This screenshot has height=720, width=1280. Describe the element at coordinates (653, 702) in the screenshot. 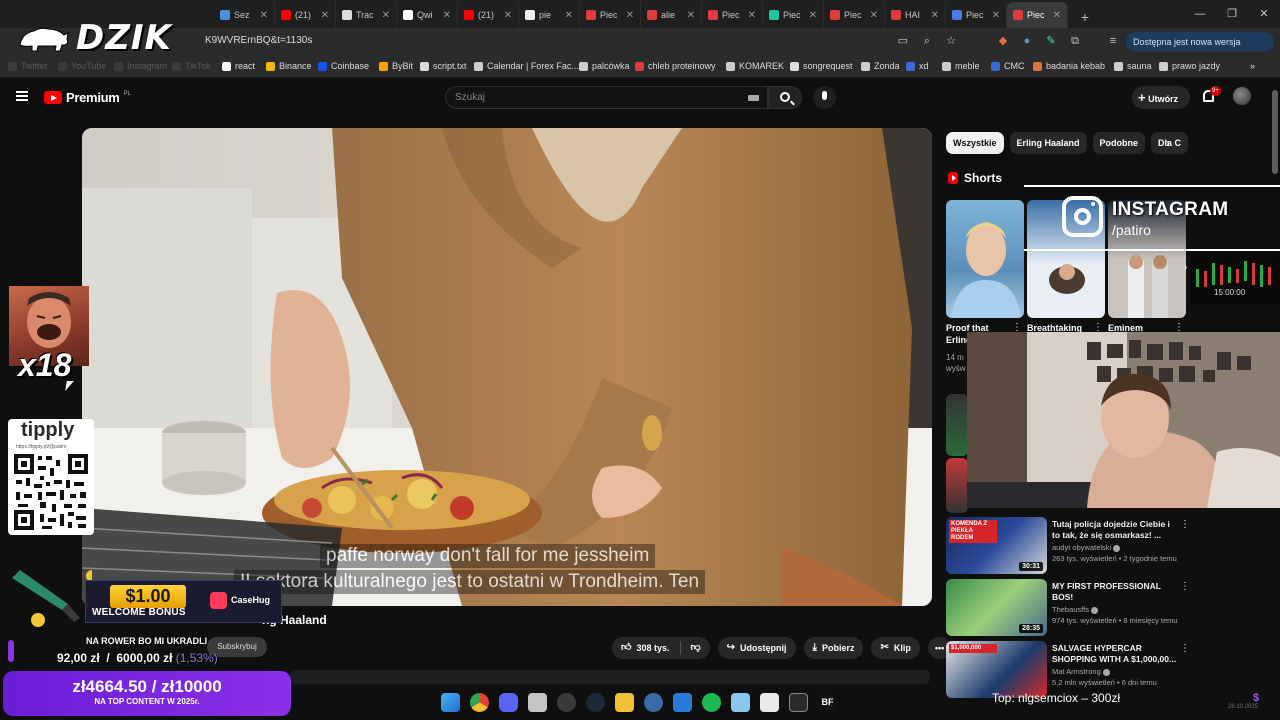

I see `ccleaner-icon` at that location.